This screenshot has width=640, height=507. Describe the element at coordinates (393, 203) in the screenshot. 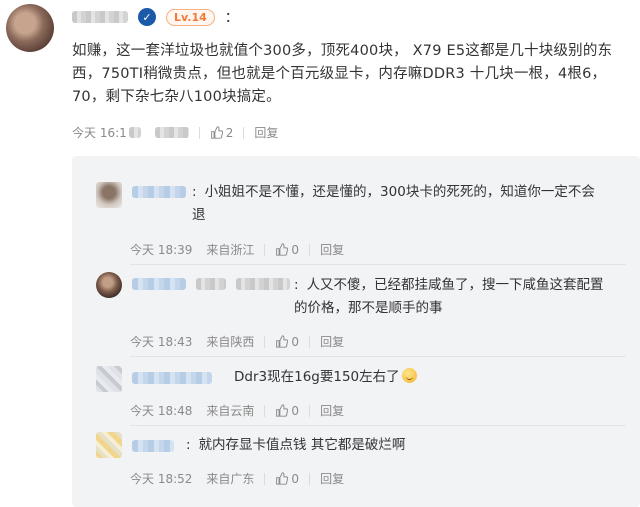

I see `reply-text: : 小姐姐不是不懂，还是懂的，300块卡的死死的，知道你一定不会退` at that location.